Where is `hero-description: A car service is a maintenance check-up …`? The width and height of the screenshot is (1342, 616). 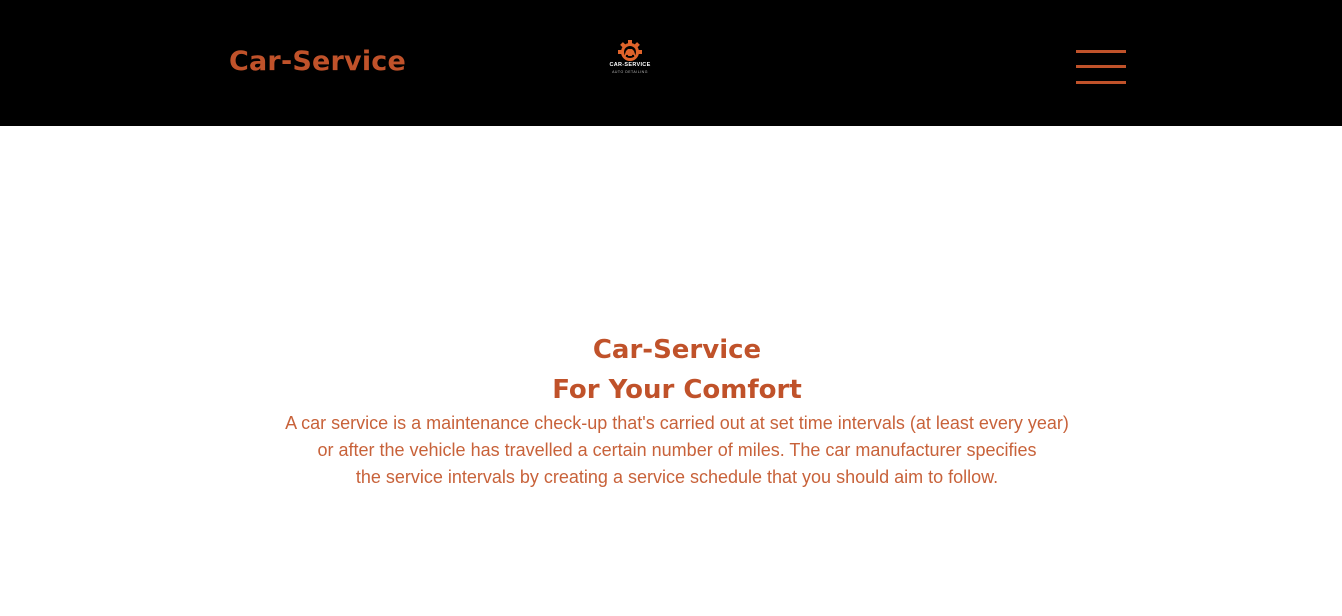 hero-description: A car service is a maintenance check-up … is located at coordinates (671, 450).